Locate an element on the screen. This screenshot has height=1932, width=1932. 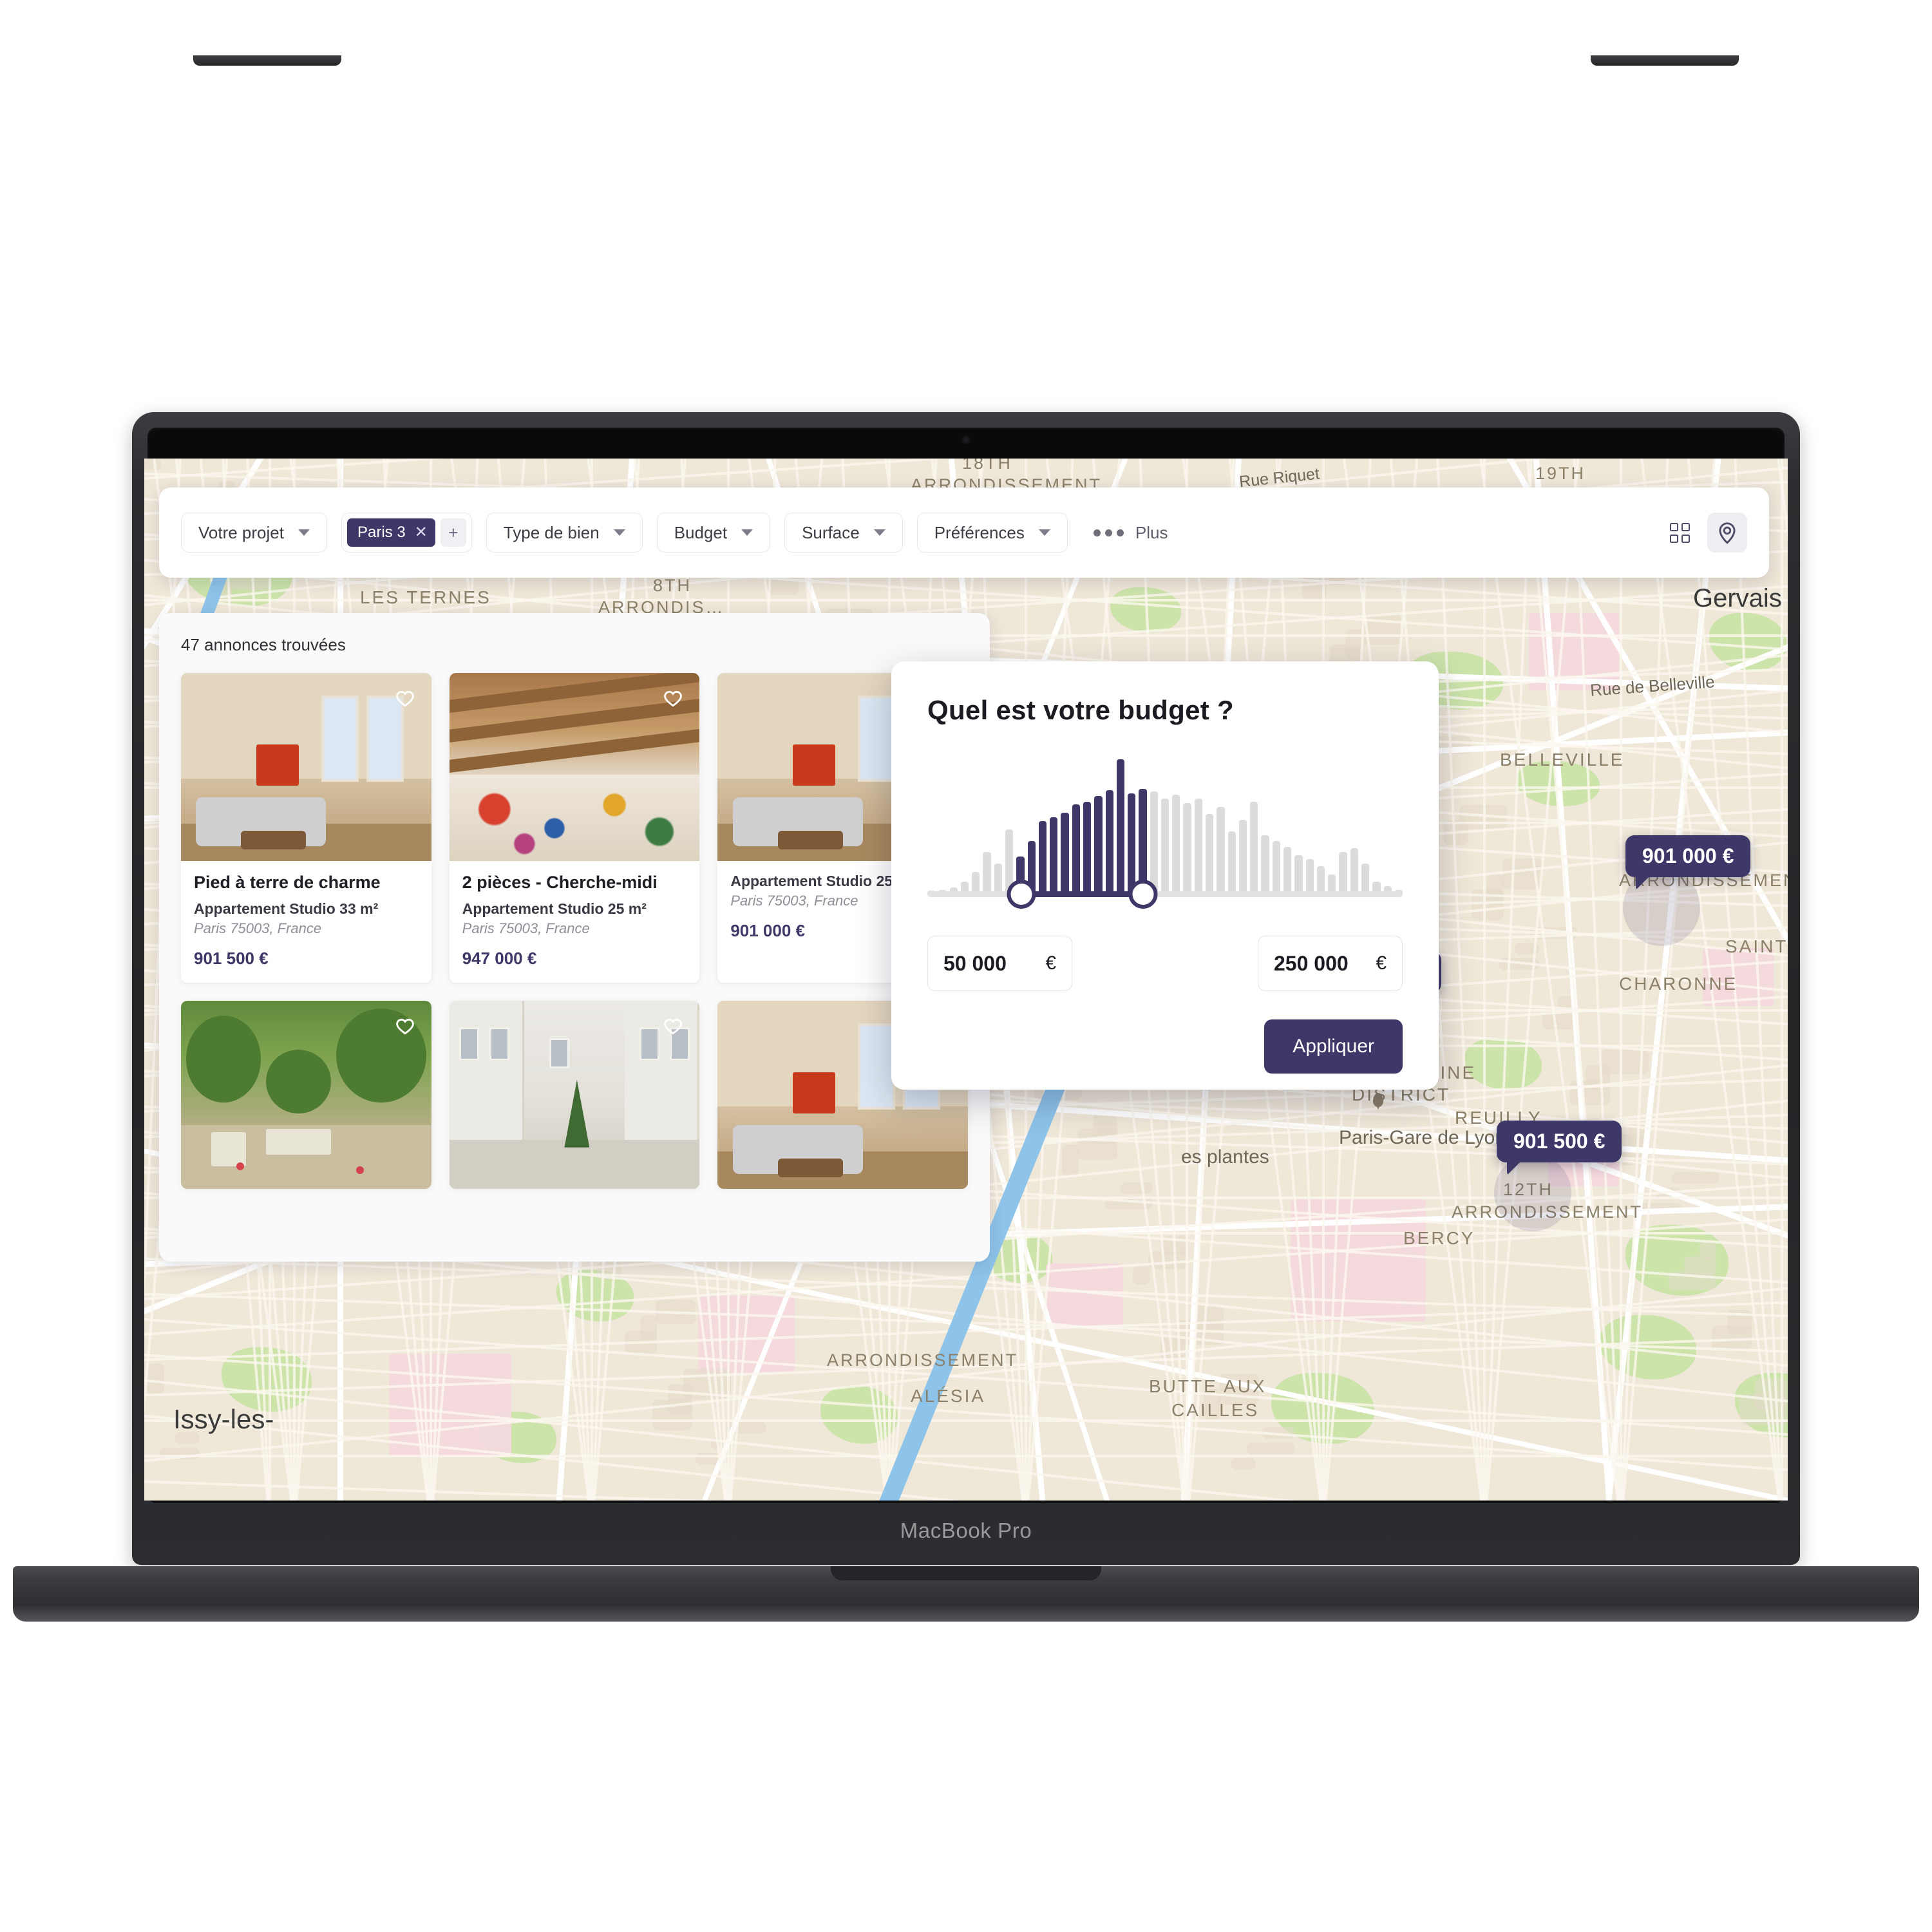
macbook-base-notch is located at coordinates (966, 1573).